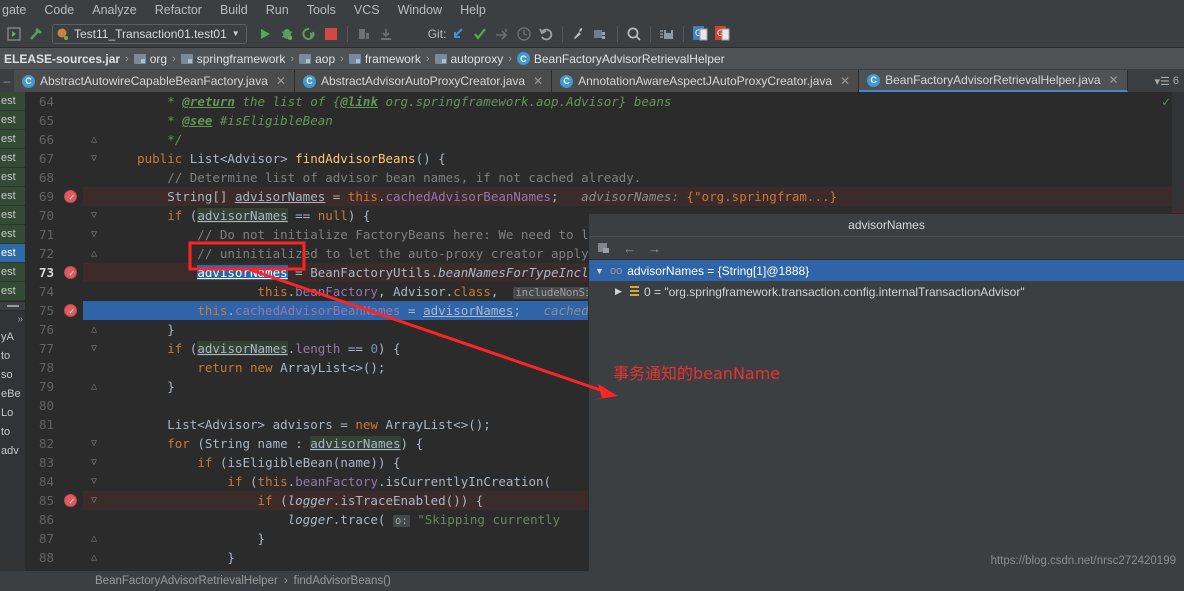  What do you see at coordinates (321, 10) in the screenshot?
I see `menu-item-tools: Tools` at bounding box center [321, 10].